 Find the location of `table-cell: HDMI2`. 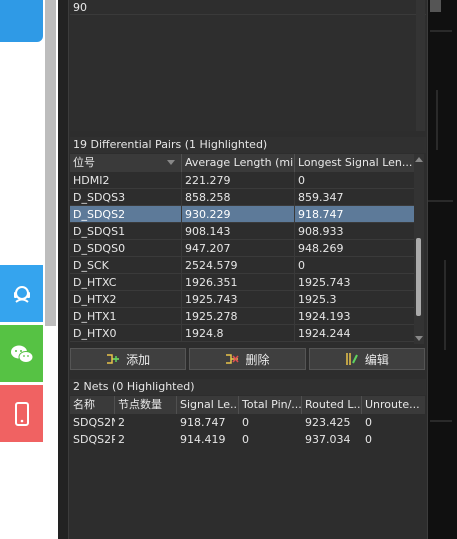

table-cell: HDMI2 is located at coordinates (126, 180).